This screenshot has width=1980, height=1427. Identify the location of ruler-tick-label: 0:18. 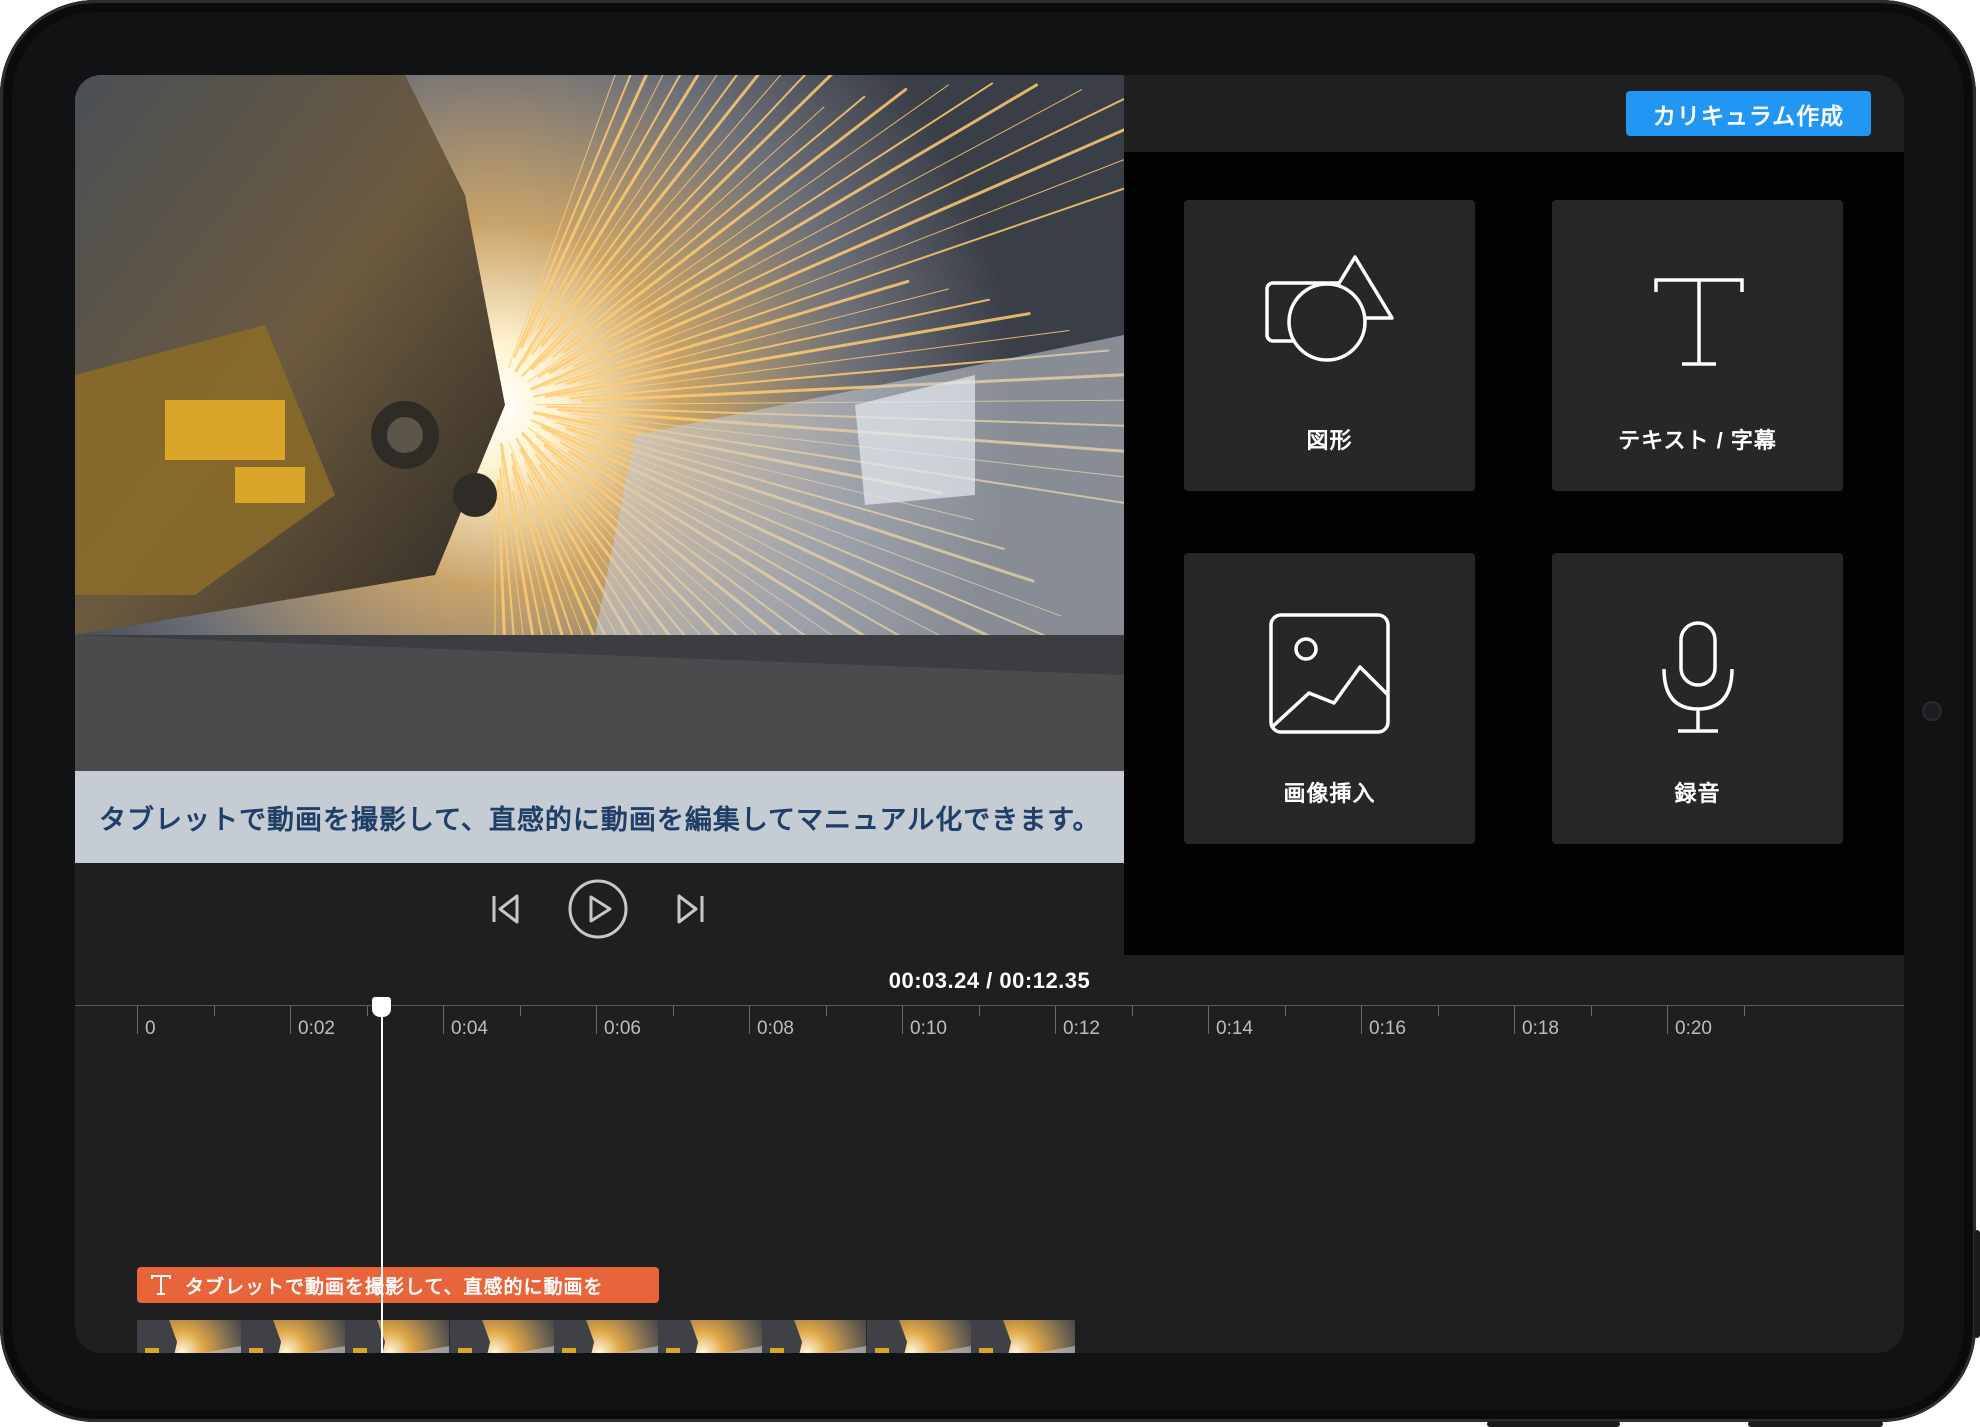
(1540, 1028).